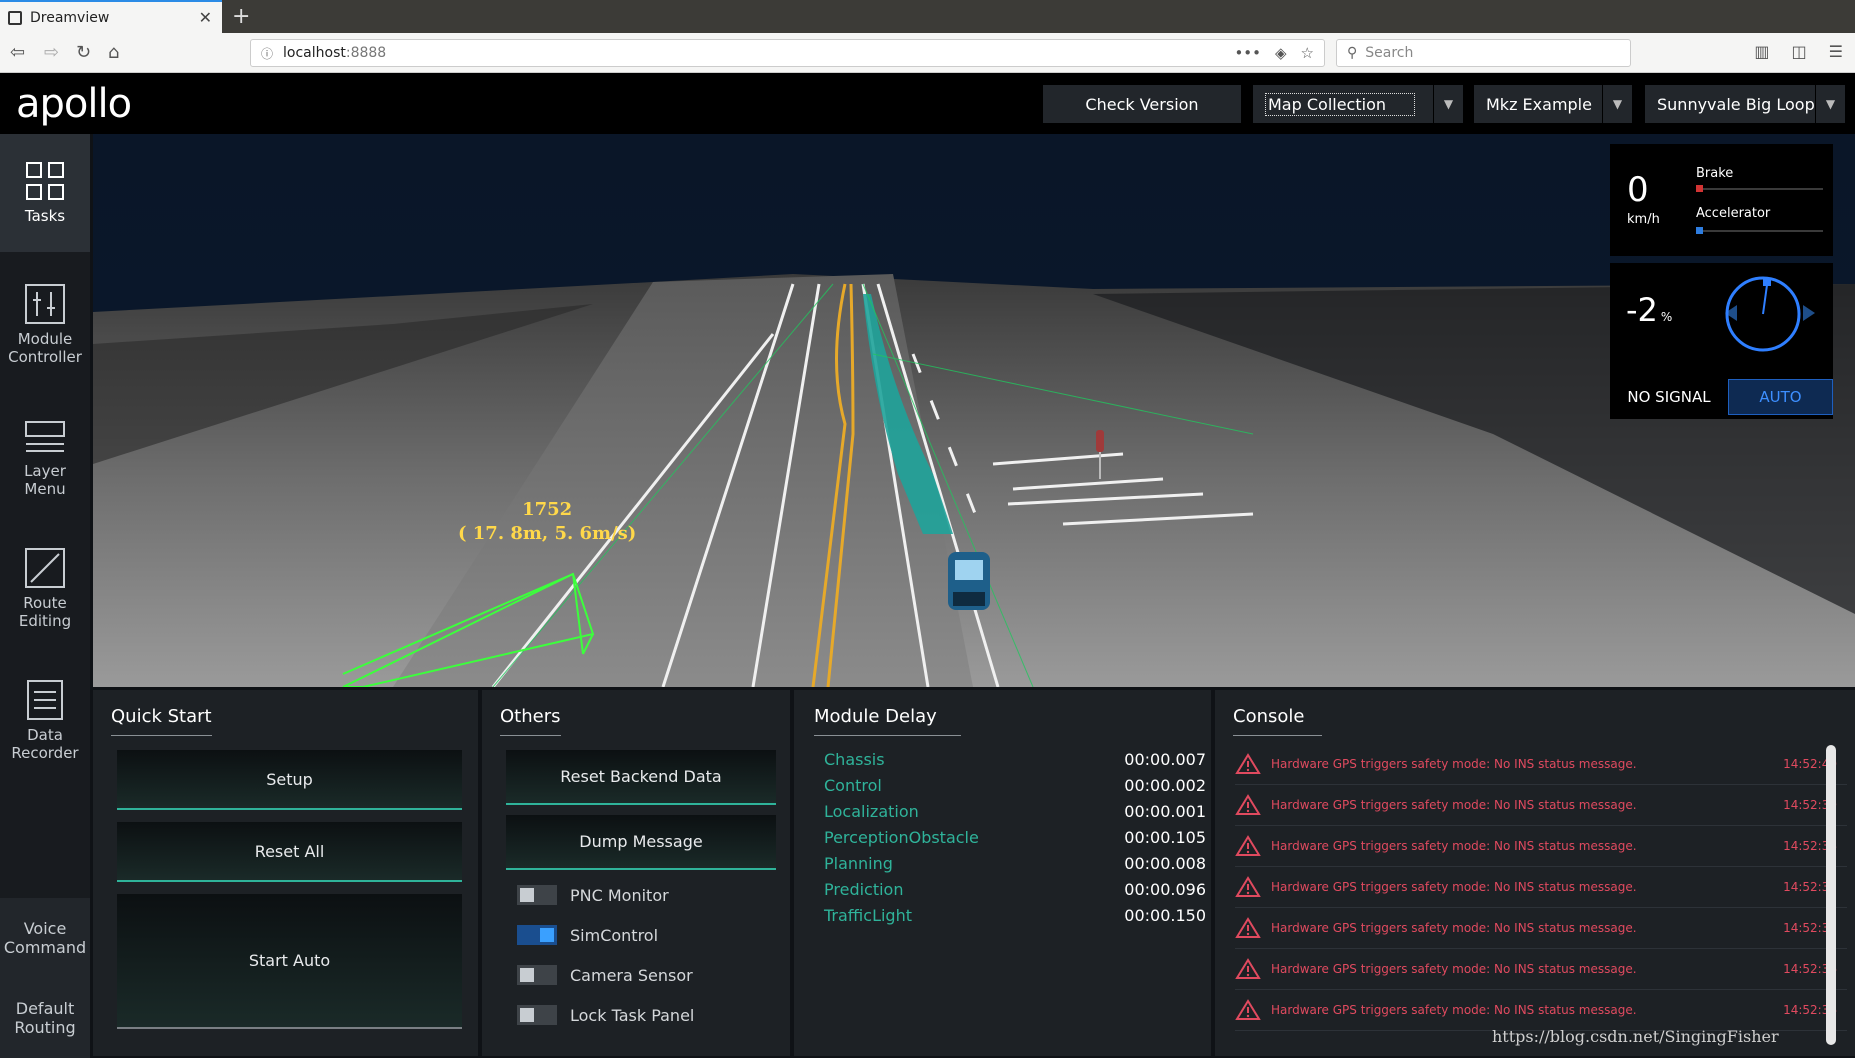 This screenshot has height=1058, width=1855. Describe the element at coordinates (1643, 219) in the screenshot. I see `speed-unit: km/h` at that location.